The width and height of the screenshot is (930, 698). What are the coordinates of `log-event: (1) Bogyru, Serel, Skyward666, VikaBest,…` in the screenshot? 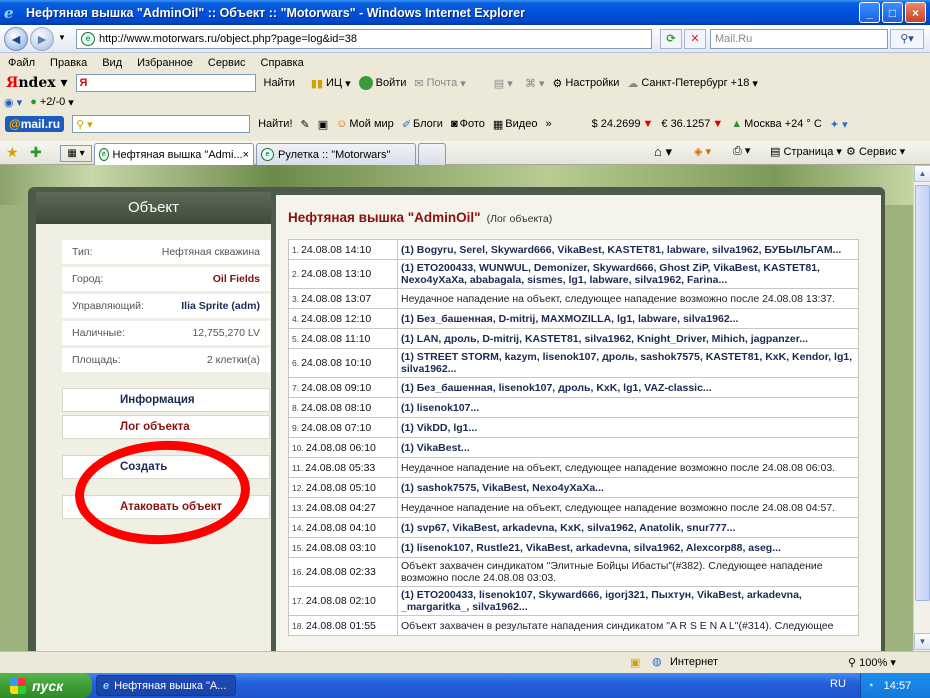 It's located at (628, 249).